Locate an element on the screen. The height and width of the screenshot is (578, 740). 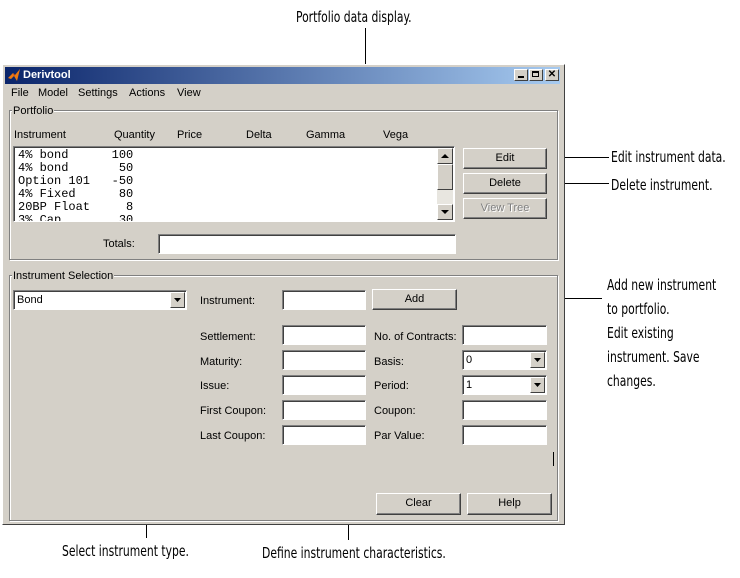
header-delta: Delta is located at coordinates (259, 135).